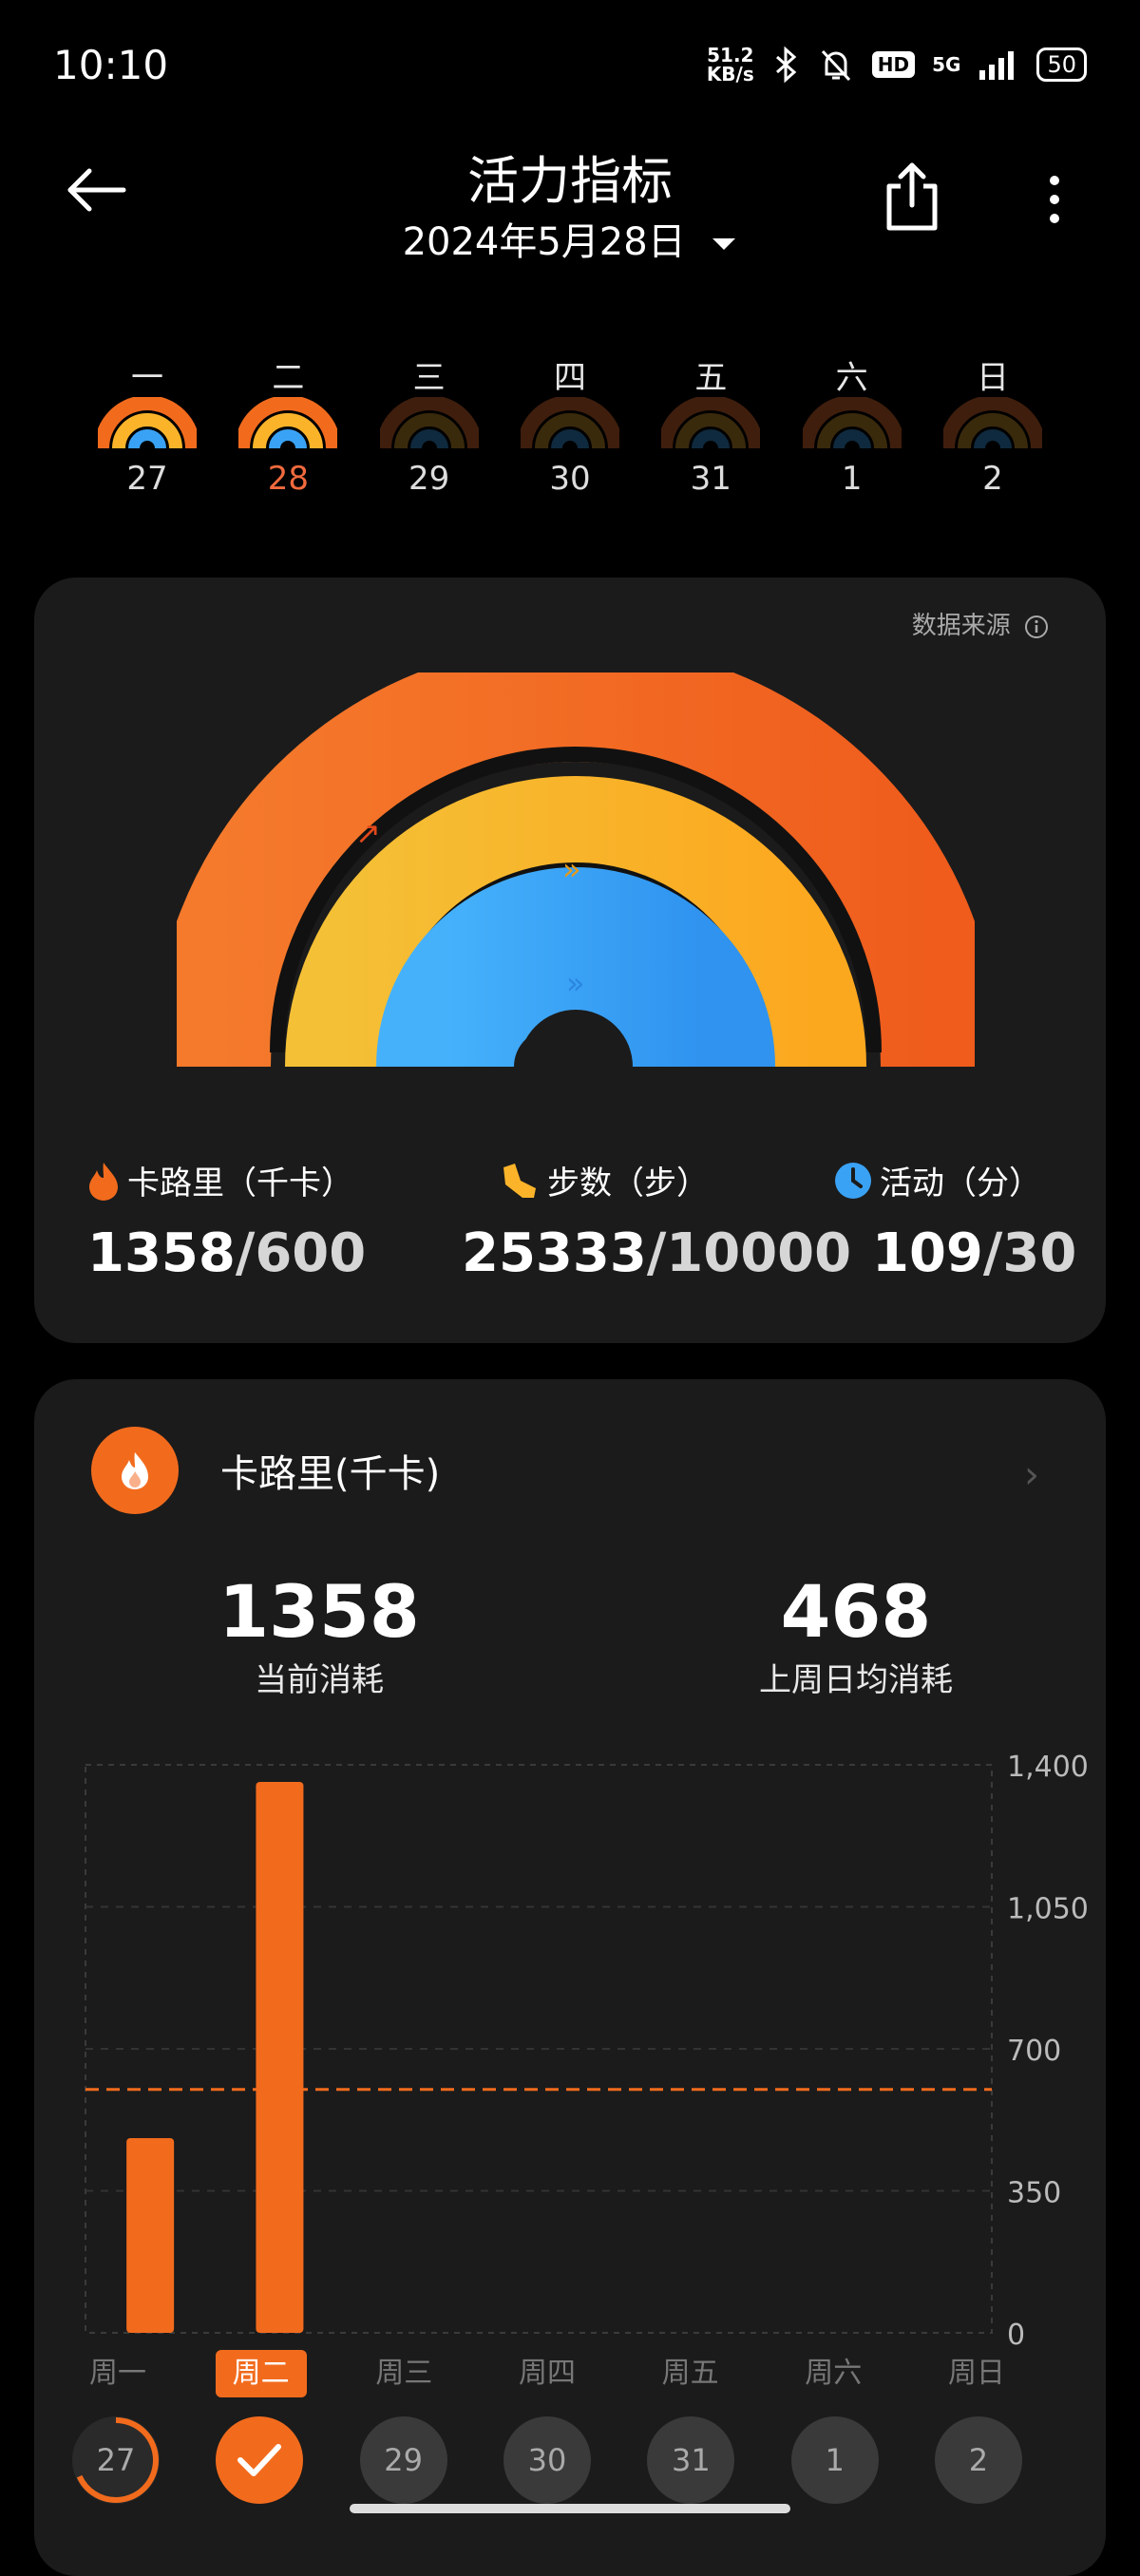  I want to click on chart-day-bubble: 30, so click(547, 2460).